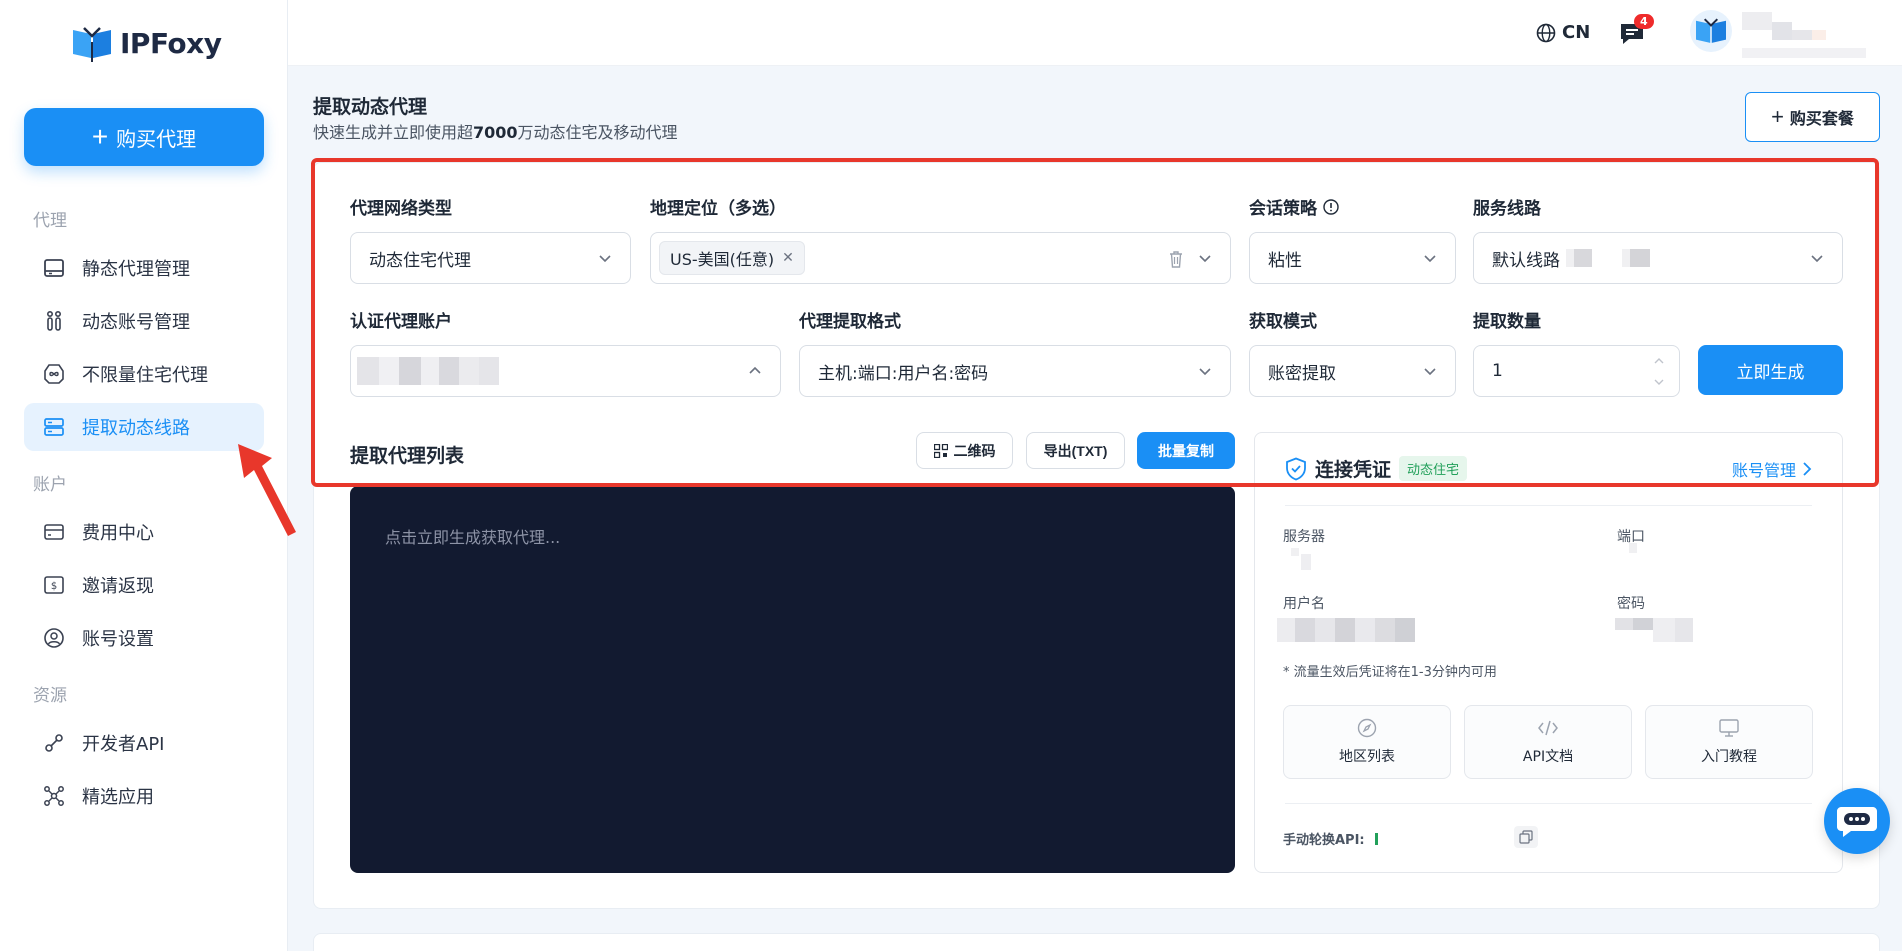 The height and width of the screenshot is (951, 1902). What do you see at coordinates (903, 373) in the screenshot?
I see `format-value: 主机:端口:用户名:密码` at bounding box center [903, 373].